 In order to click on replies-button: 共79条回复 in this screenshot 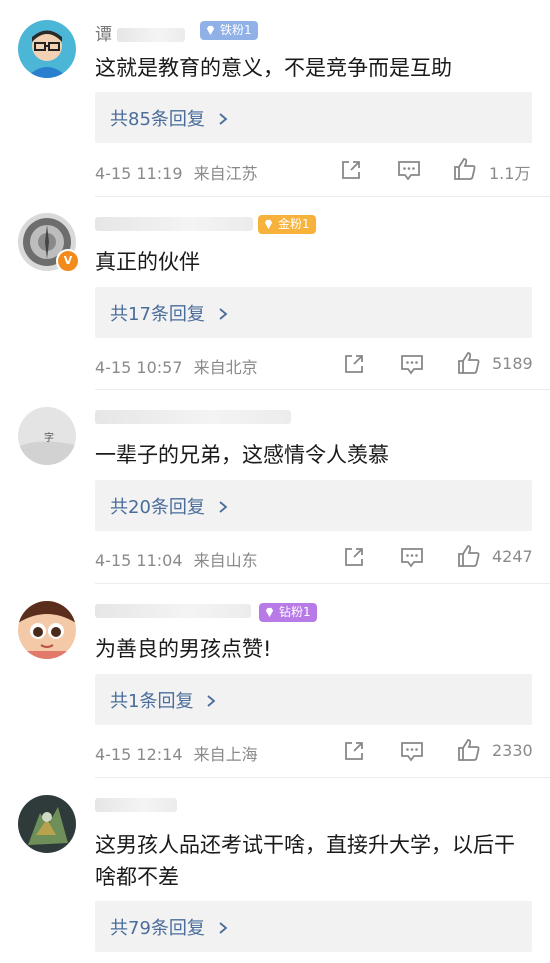, I will do `click(313, 926)`.